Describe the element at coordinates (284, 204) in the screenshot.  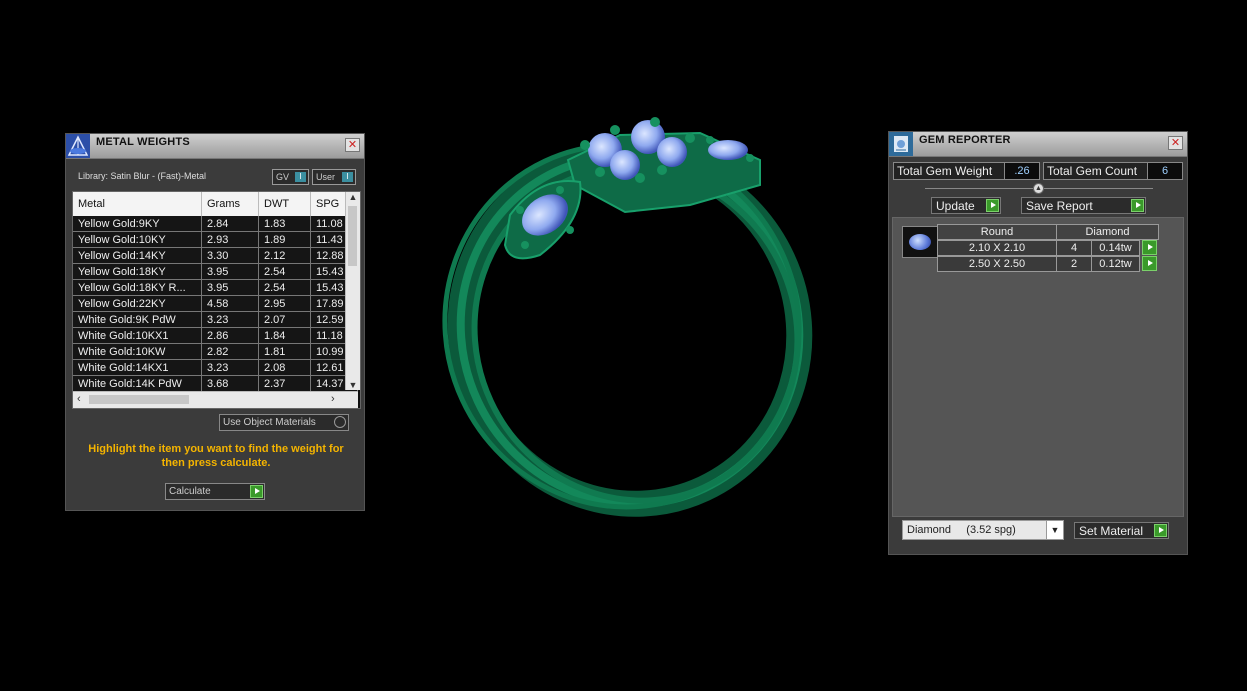
I see `col-header-dwt: DWT` at that location.